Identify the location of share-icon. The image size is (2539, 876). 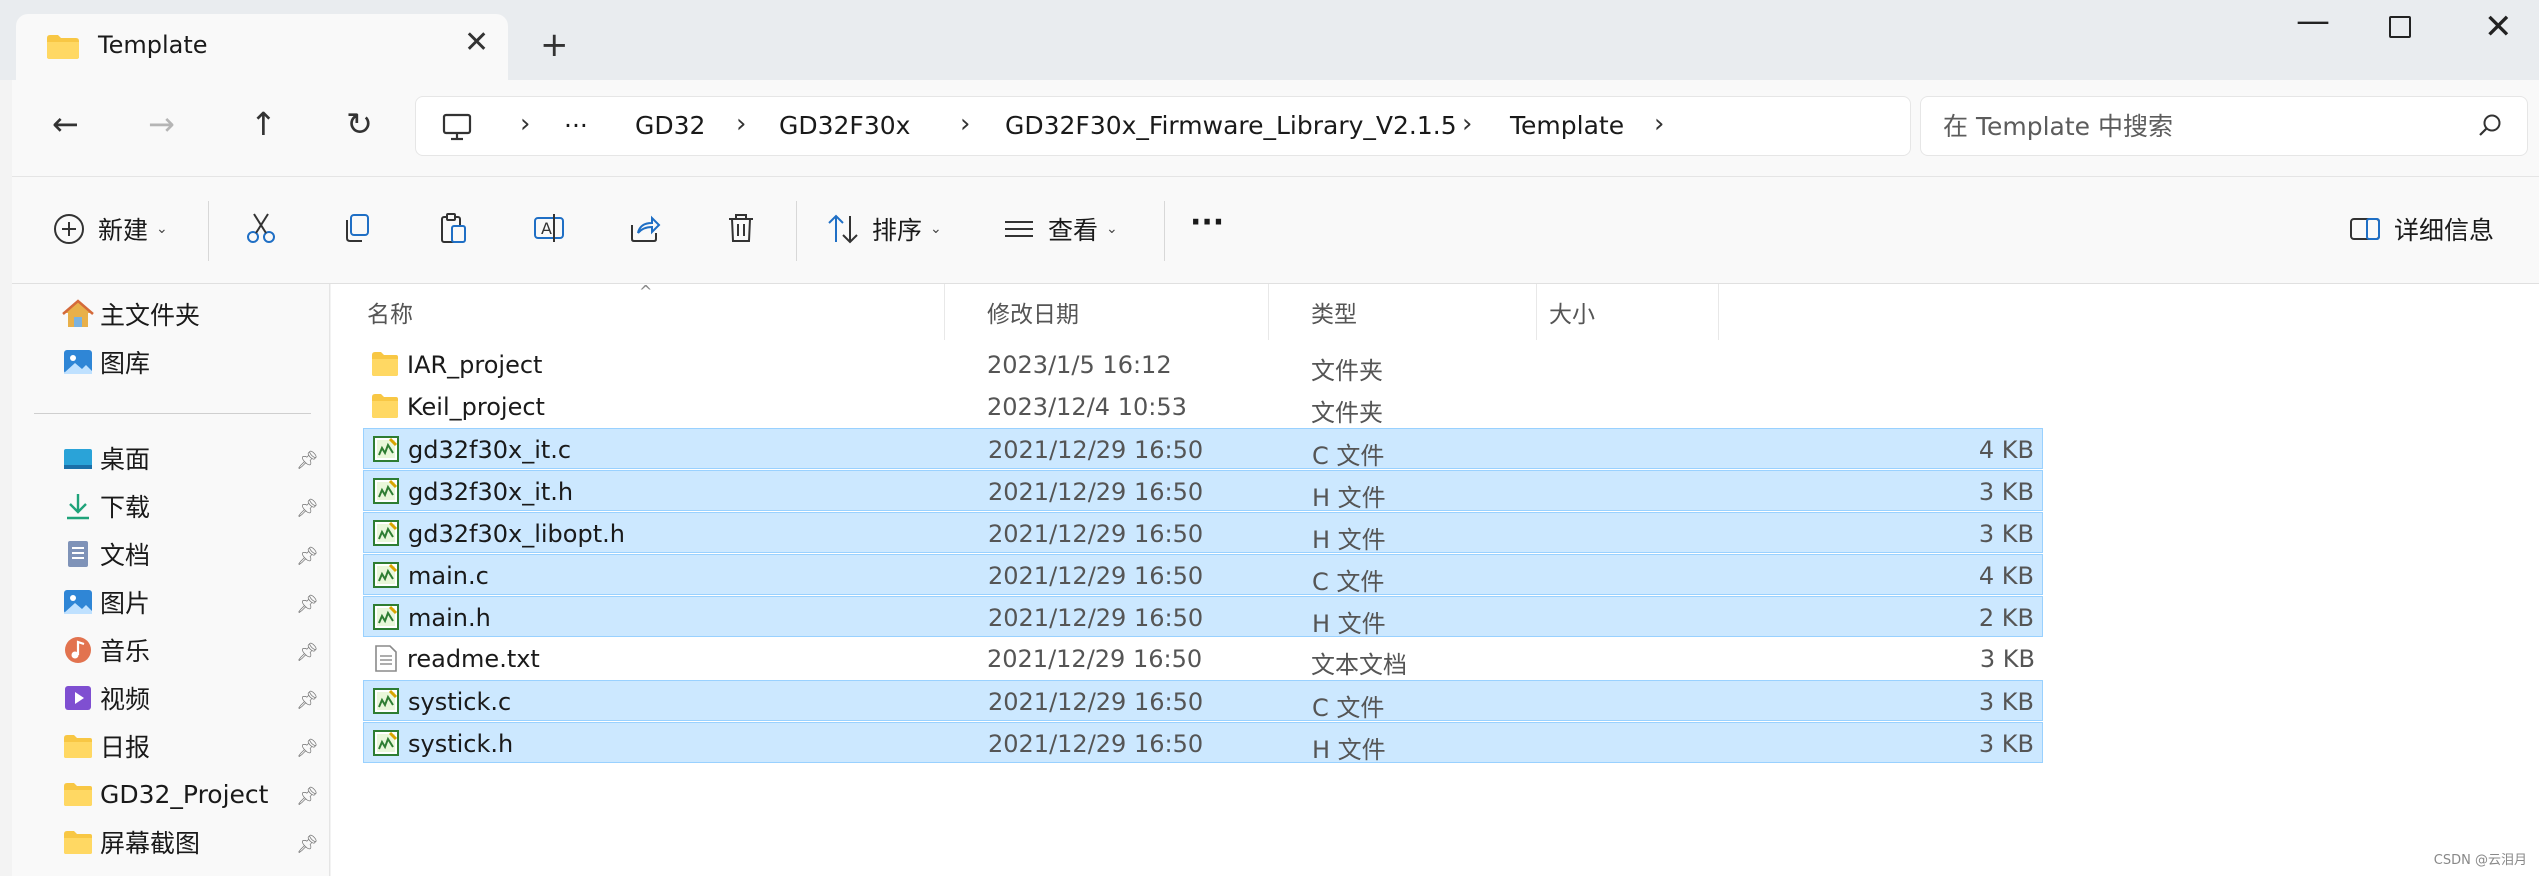
(646, 228).